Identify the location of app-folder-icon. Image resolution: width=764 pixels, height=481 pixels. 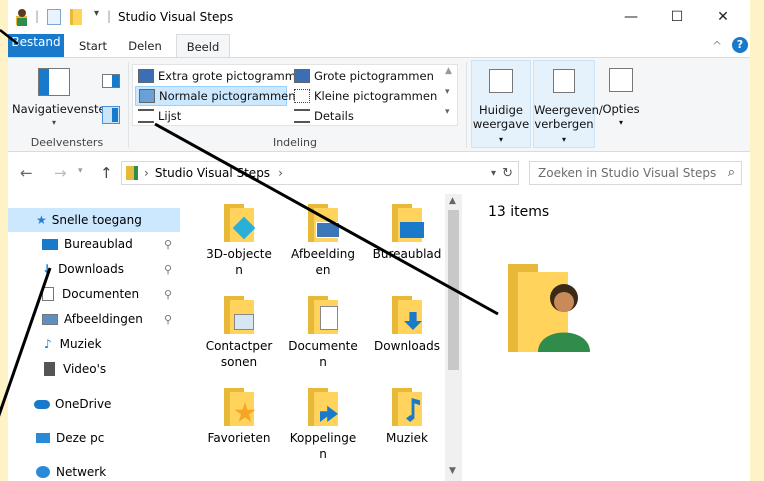
(22, 17).